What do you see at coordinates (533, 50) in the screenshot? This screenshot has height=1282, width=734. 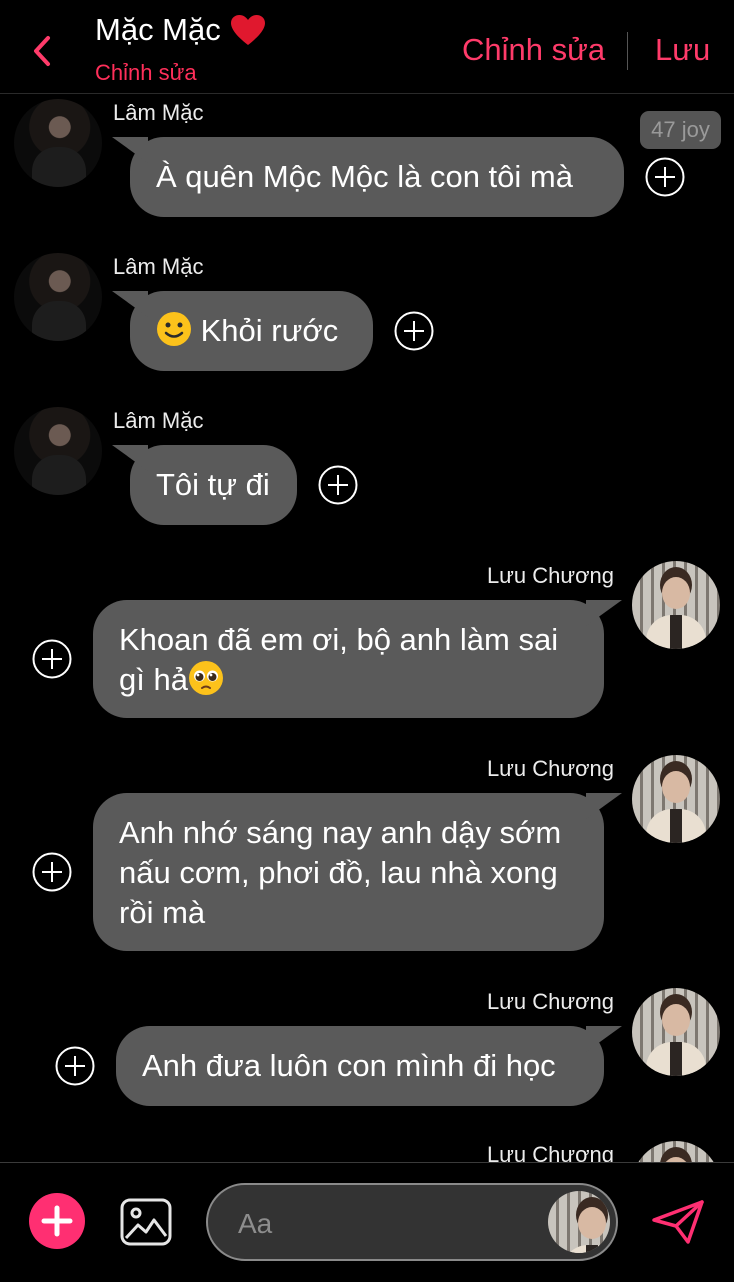 I see `edit-button: Chỉnh sửa` at bounding box center [533, 50].